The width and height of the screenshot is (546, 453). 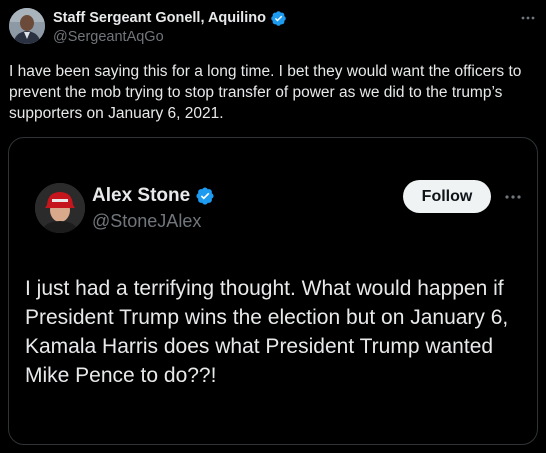 I want to click on author-avatar, so click(x=27, y=26).